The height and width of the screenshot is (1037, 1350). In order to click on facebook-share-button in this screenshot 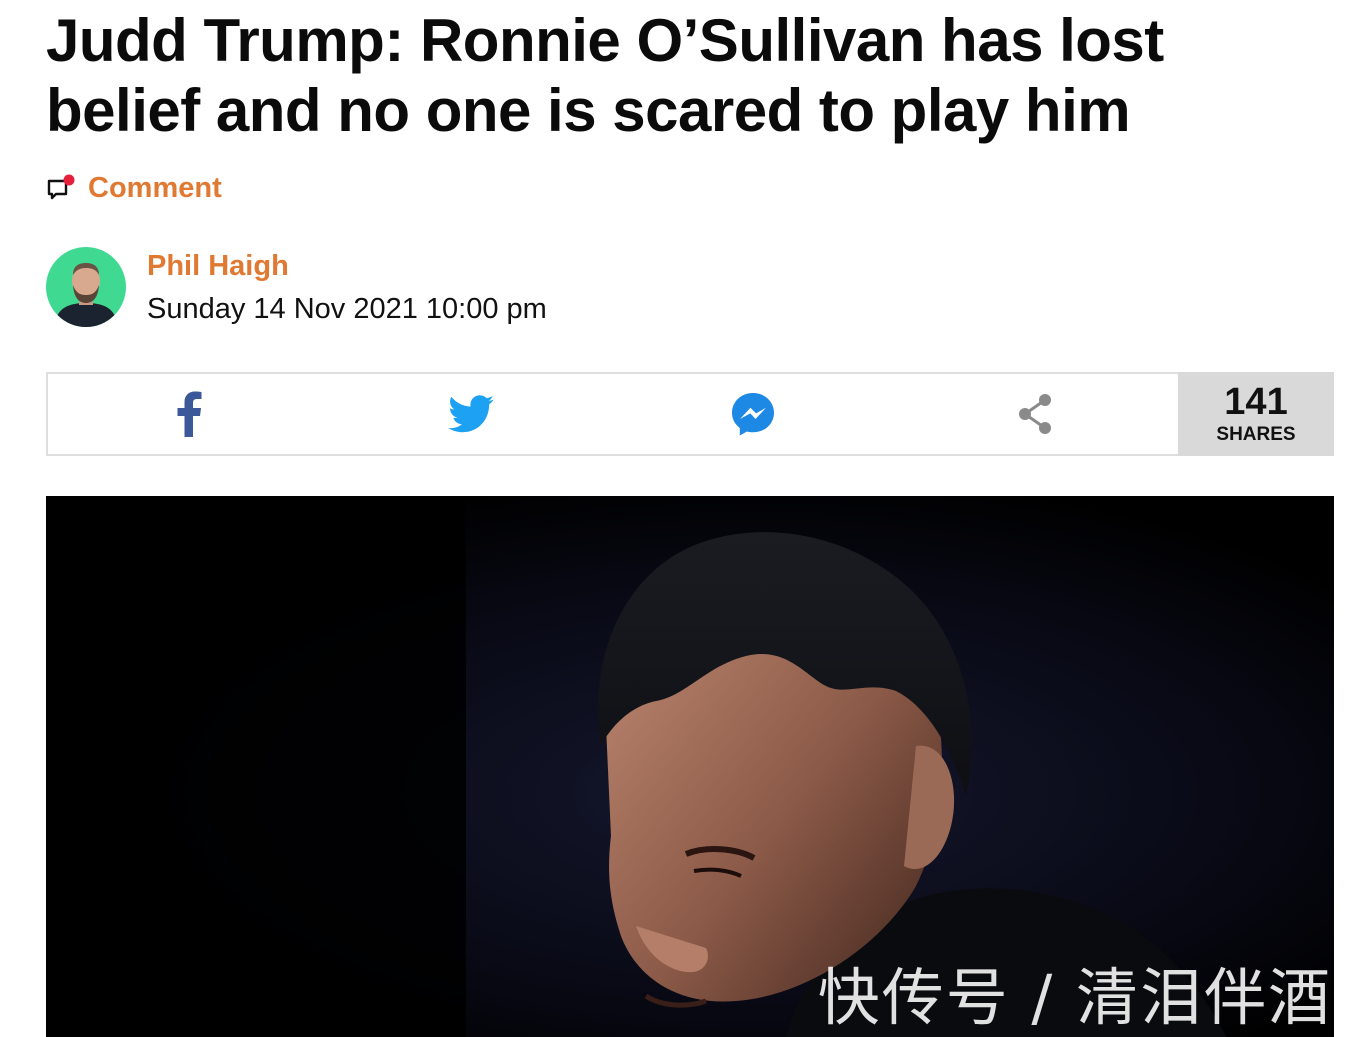, I will do `click(189, 414)`.